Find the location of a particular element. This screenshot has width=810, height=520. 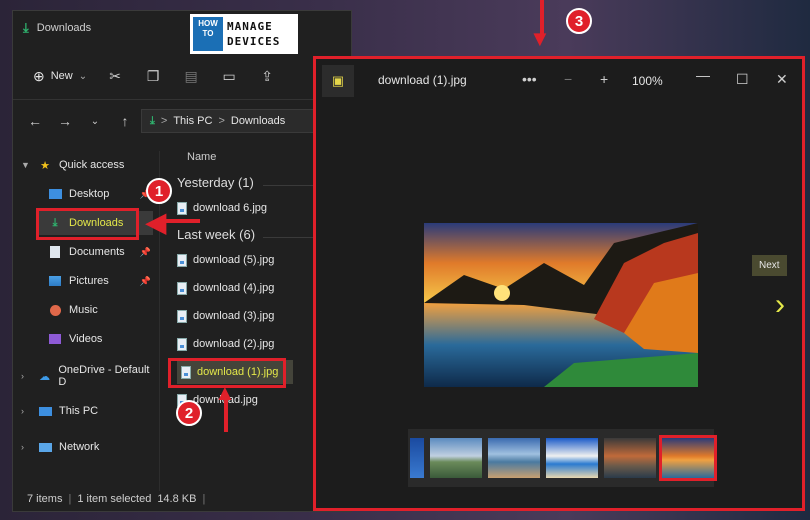

group-header-last-week: Last week (6) is located at coordinates (216, 234).